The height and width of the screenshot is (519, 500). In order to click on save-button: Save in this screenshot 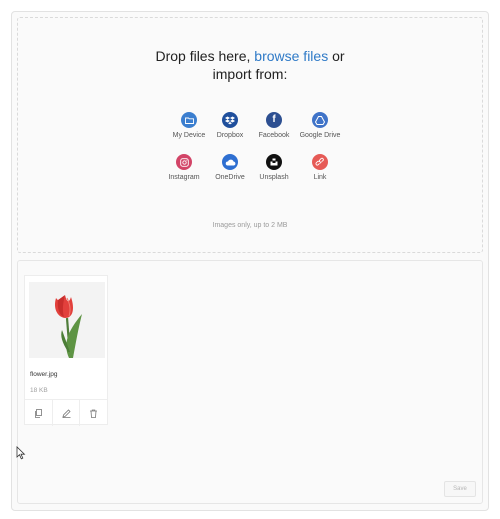, I will do `click(460, 489)`.